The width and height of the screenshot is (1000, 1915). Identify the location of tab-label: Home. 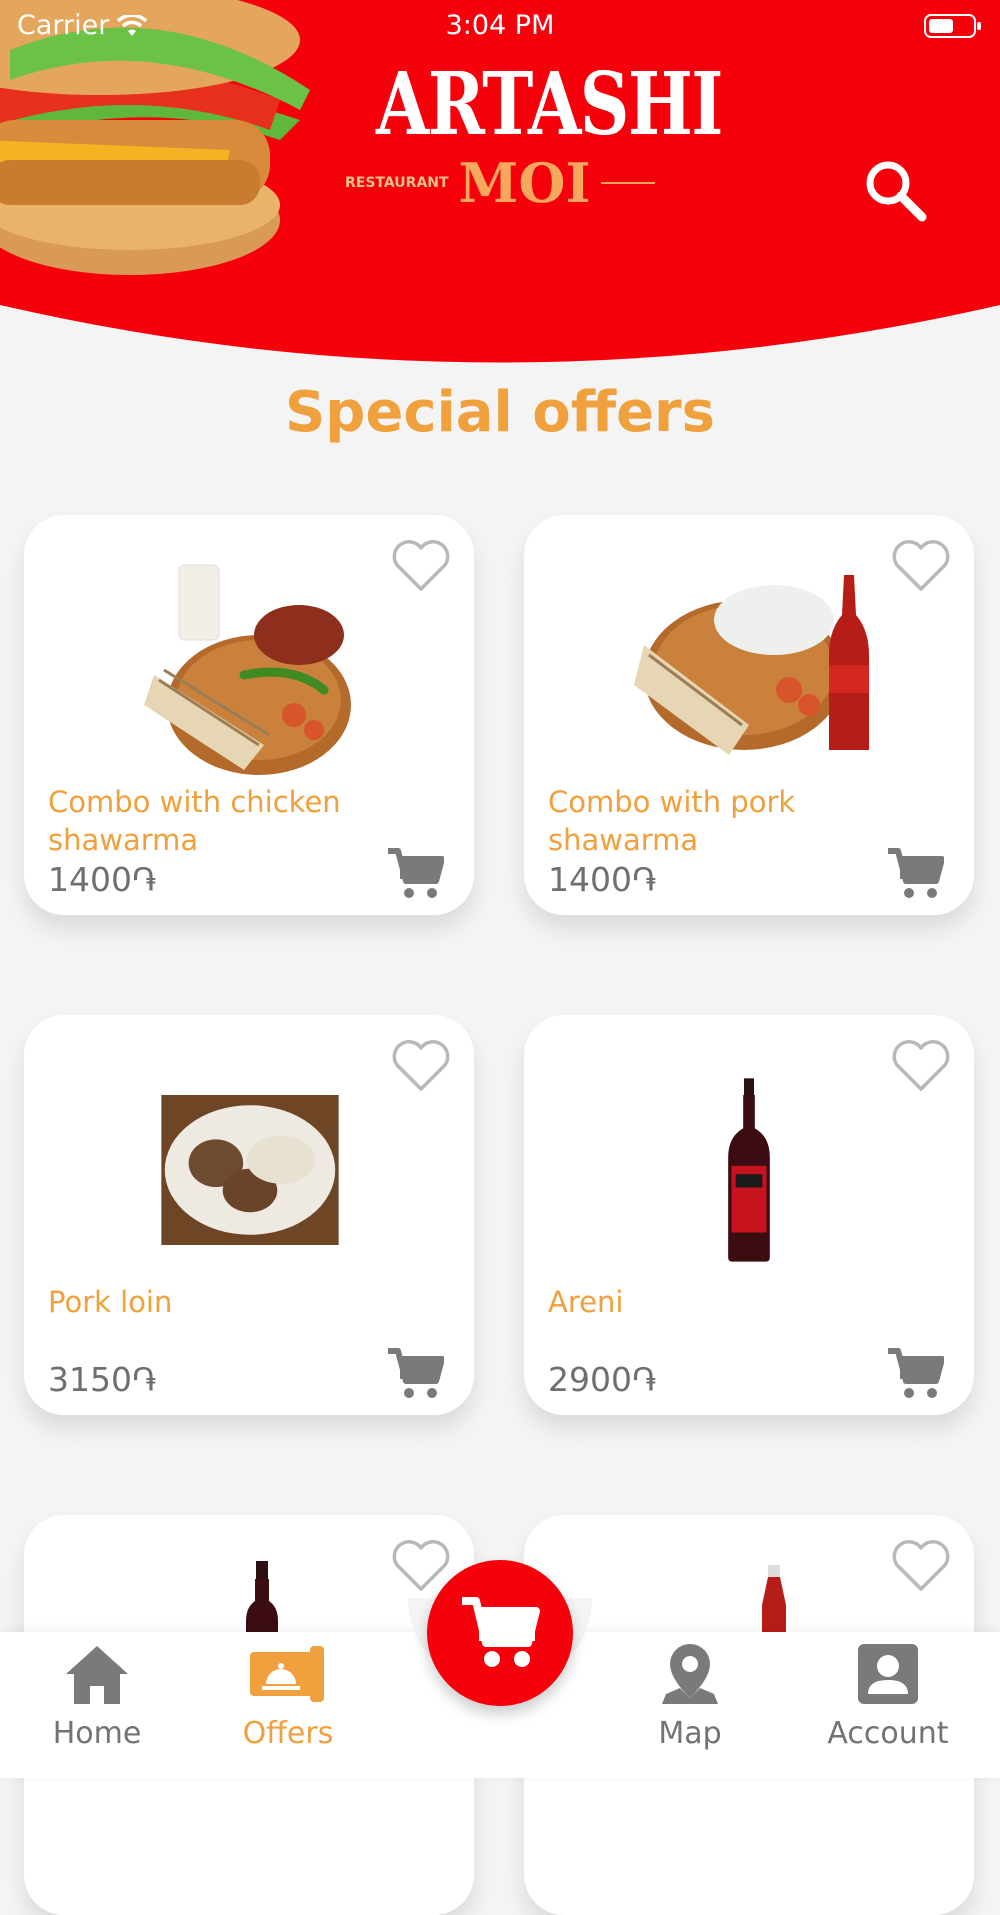
(97, 1733).